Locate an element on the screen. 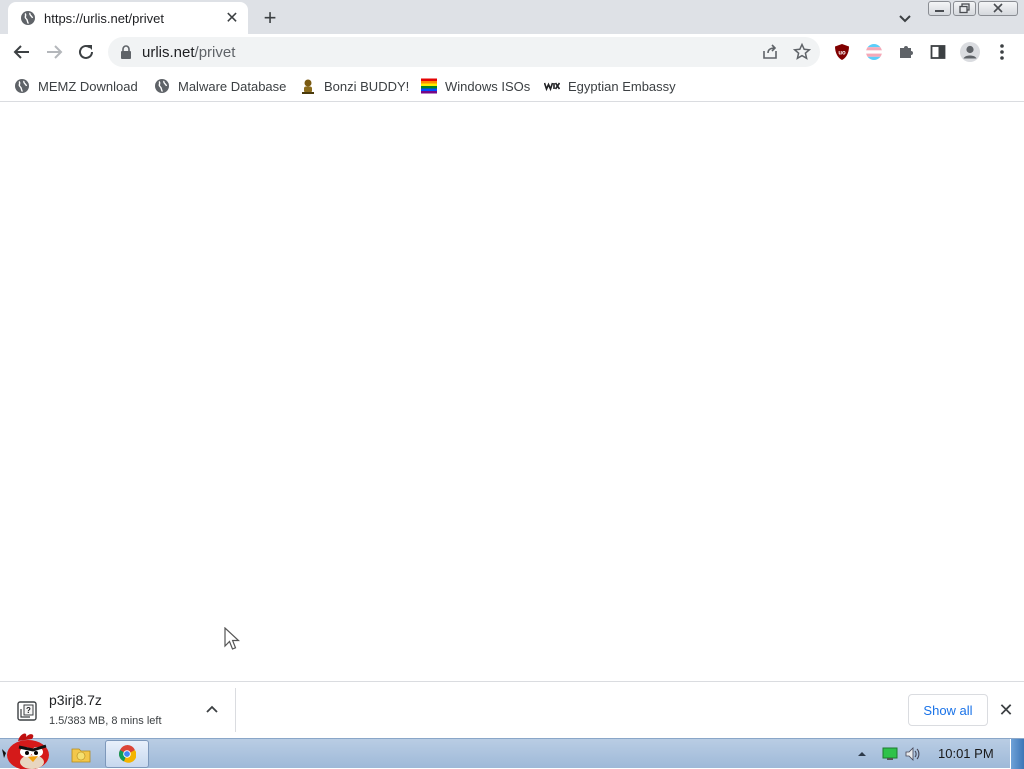 This screenshot has width=1024, height=769. trans-flag-extension-button is located at coordinates (874, 52).